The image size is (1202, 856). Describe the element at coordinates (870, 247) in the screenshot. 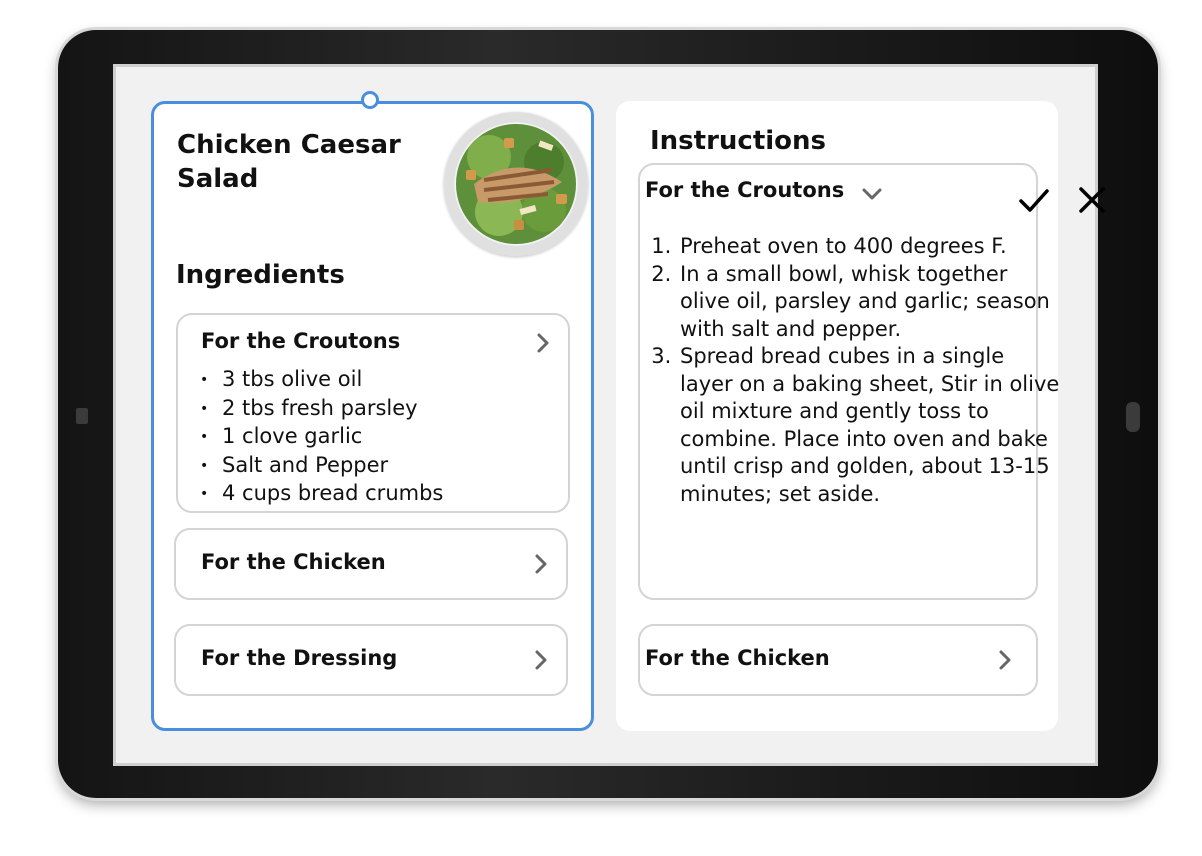

I see `step-item: Preheat oven to 400 degrees F.` at that location.